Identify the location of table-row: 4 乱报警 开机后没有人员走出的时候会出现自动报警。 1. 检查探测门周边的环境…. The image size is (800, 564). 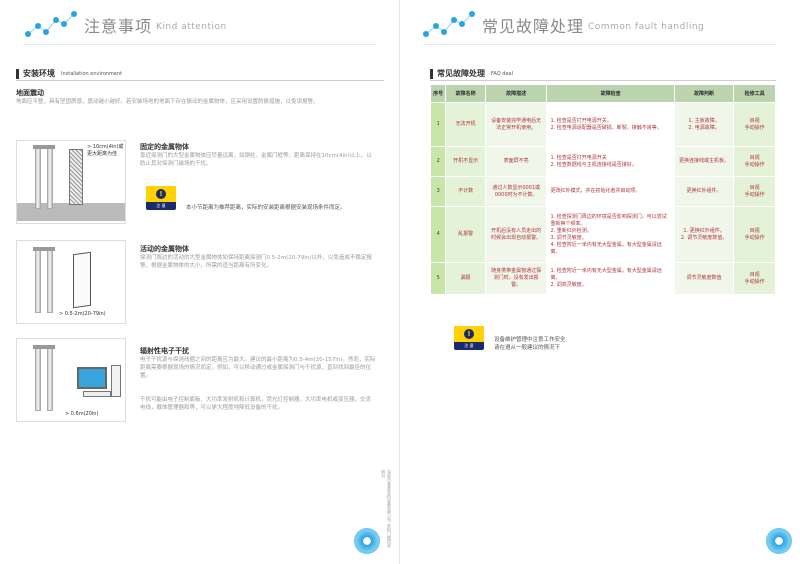
(602, 234).